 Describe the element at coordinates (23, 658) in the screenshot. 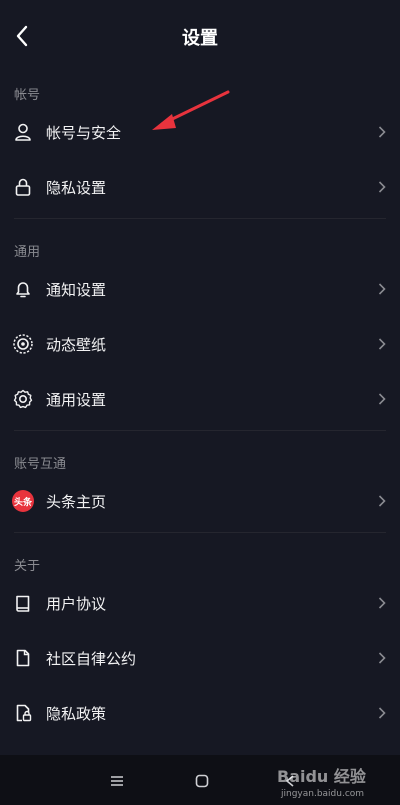

I see `document-icon` at that location.